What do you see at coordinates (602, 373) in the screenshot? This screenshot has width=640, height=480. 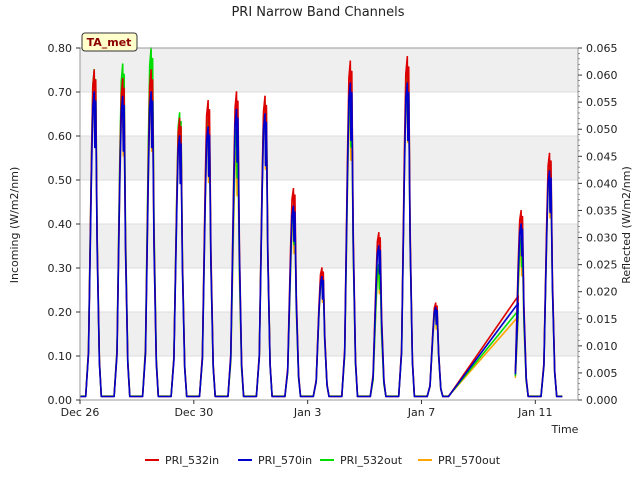 I see `right-tick-label: 0.005` at bounding box center [602, 373].